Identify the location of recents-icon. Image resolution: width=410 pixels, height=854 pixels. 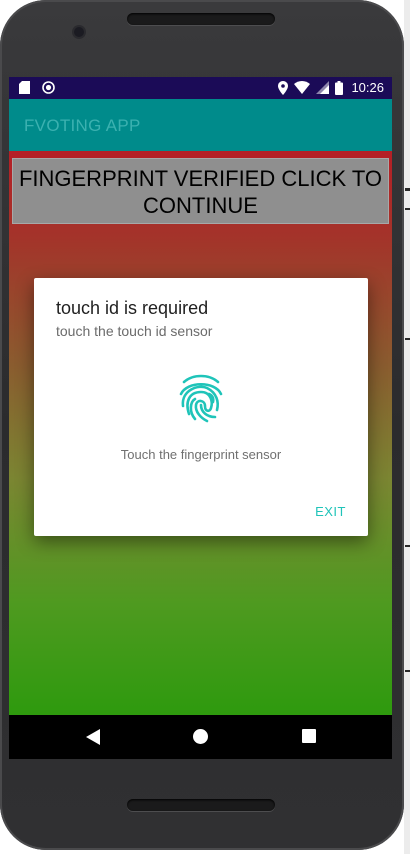
(309, 736).